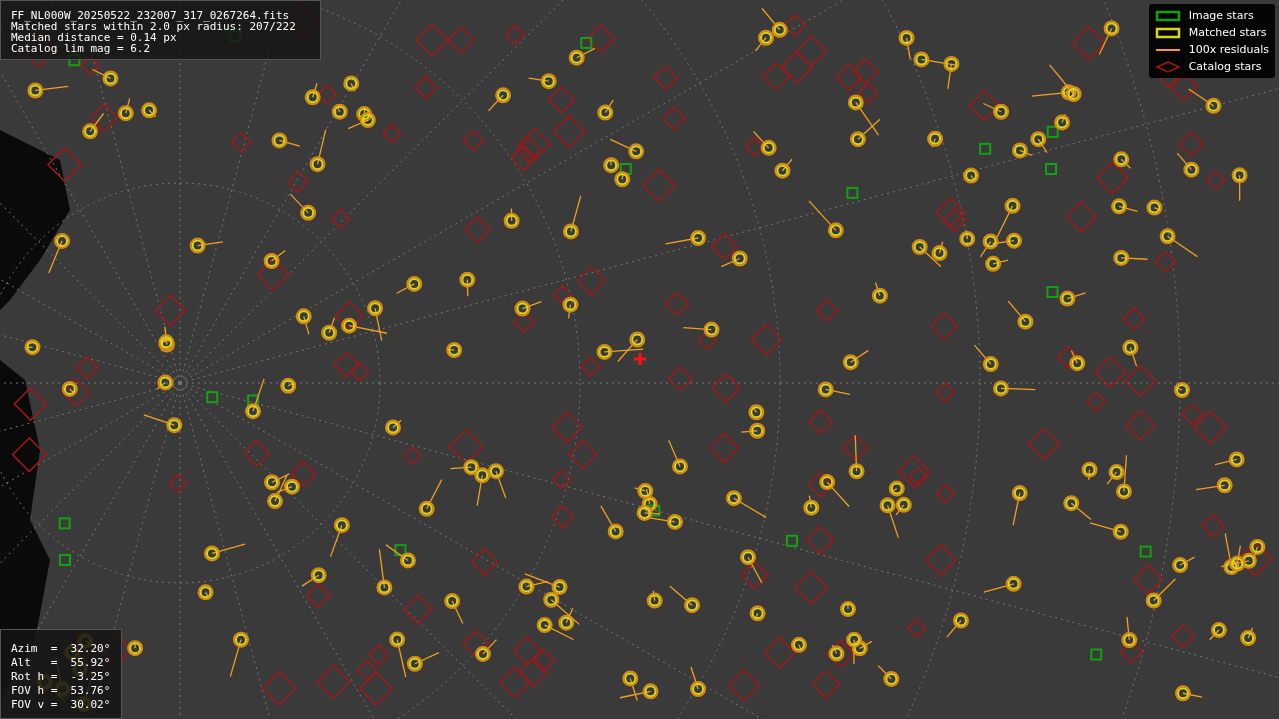 Image resolution: width=1279 pixels, height=719 pixels. What do you see at coordinates (94, 37) in the screenshot?
I see `info-text: Median distance = 0.14 px` at bounding box center [94, 37].